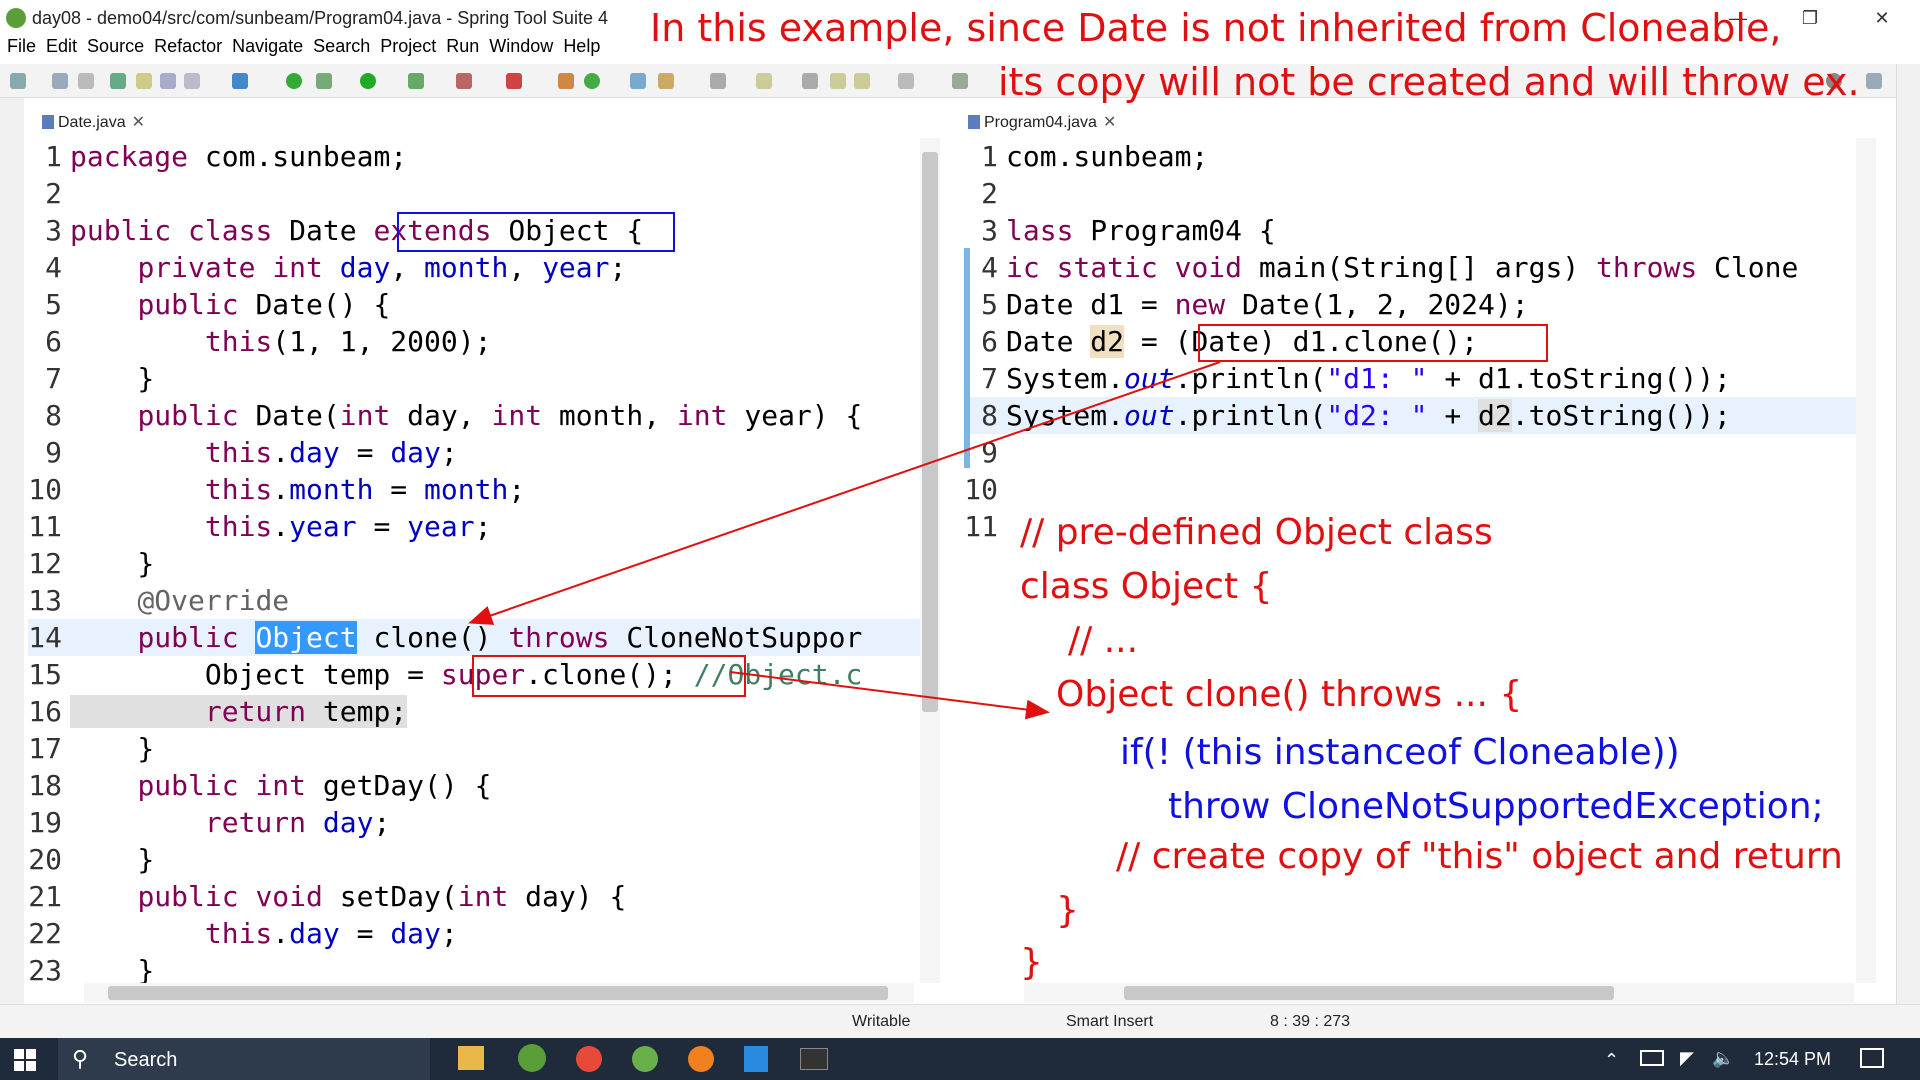 This screenshot has width=1920, height=1080. What do you see at coordinates (1611, 1060) in the screenshot?
I see `chevron-up-icon: ⌃` at bounding box center [1611, 1060].